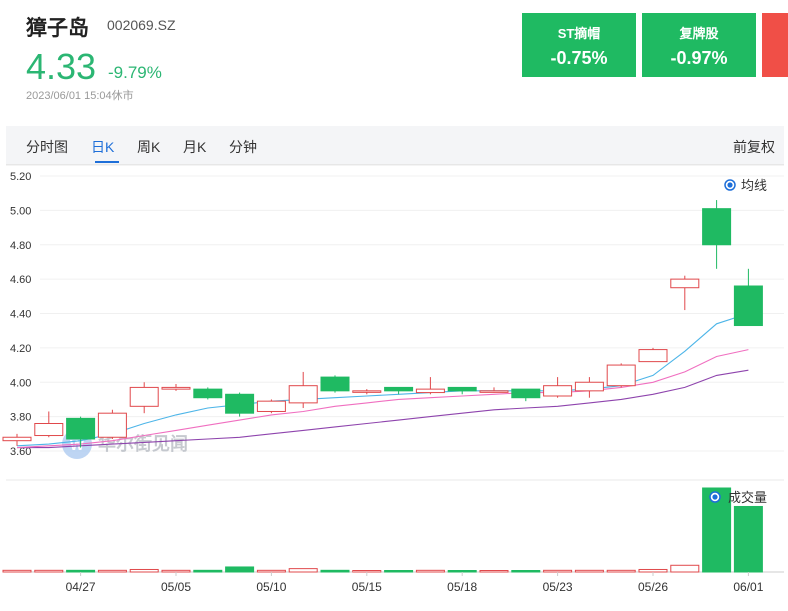 The image size is (788, 611). Describe the element at coordinates (754, 185) in the screenshot. I see `ma-legend-label: 均线` at that location.